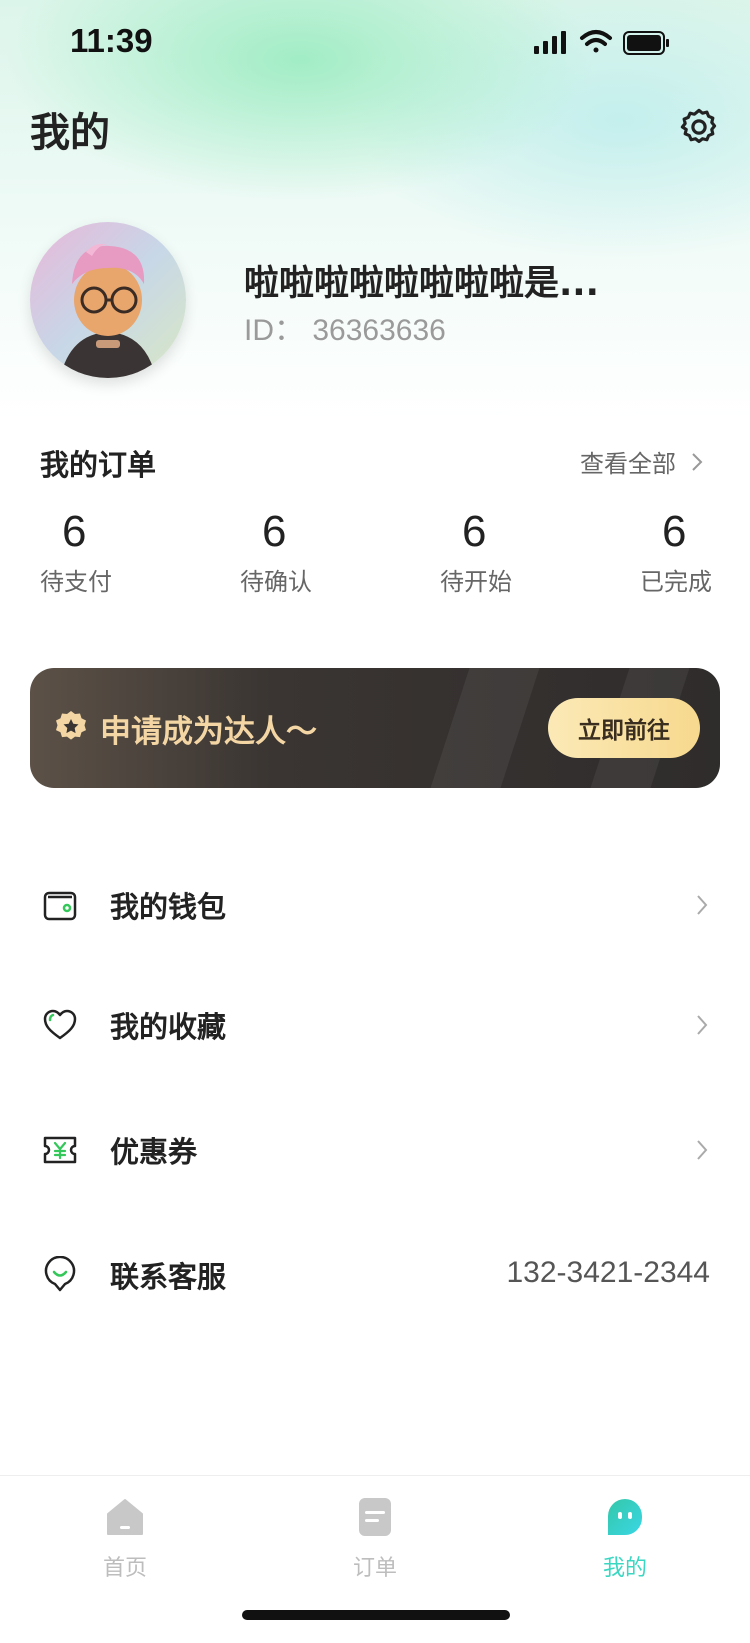 This screenshot has width=750, height=1643. Describe the element at coordinates (375, 1517) in the screenshot. I see `order-icon` at that location.